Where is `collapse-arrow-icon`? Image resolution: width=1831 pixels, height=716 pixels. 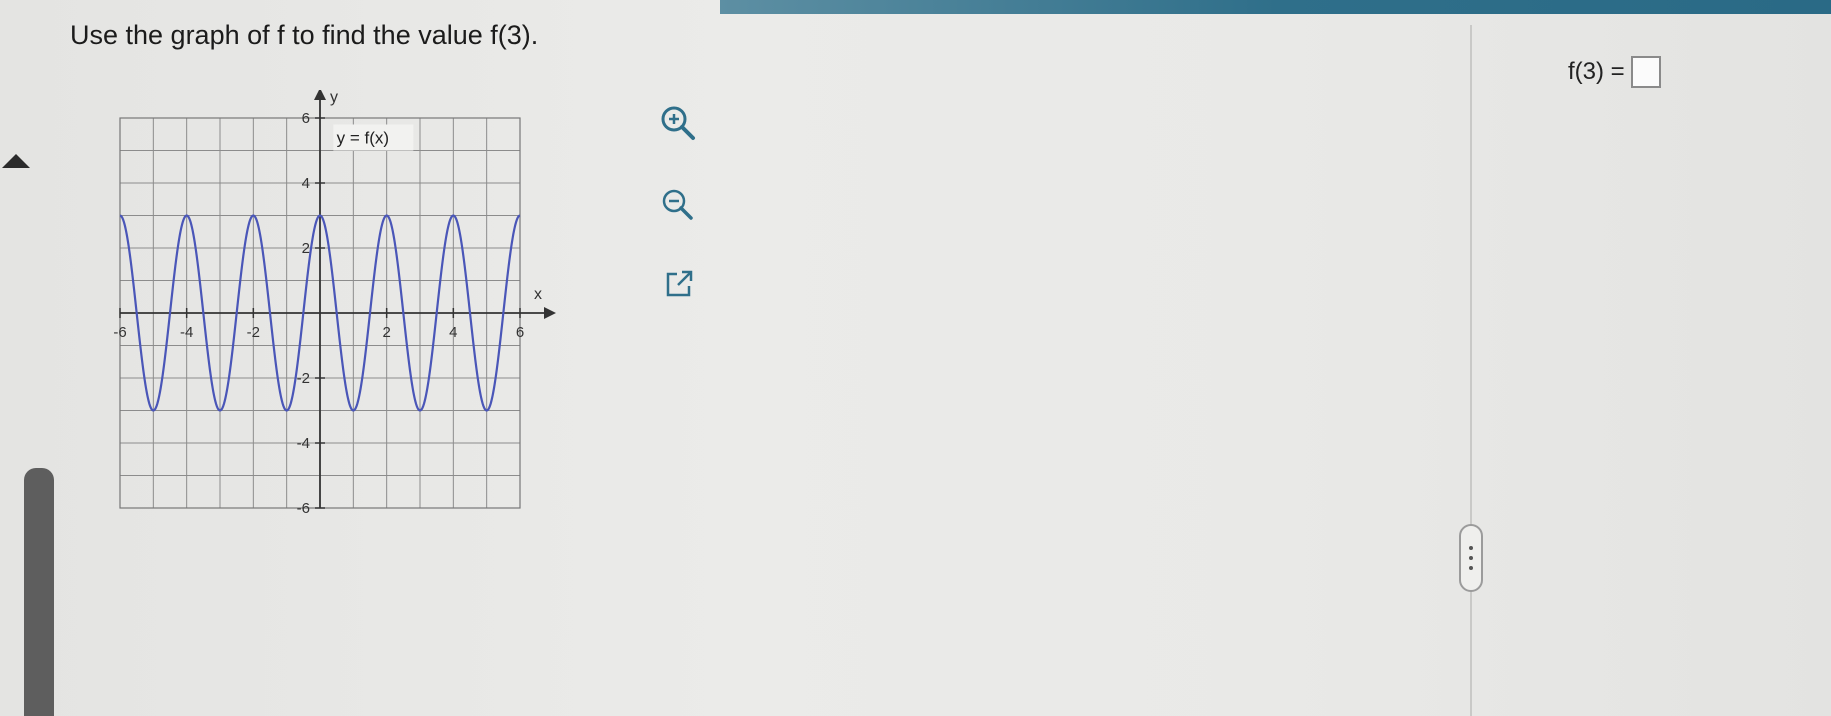 collapse-arrow-icon is located at coordinates (16, 161).